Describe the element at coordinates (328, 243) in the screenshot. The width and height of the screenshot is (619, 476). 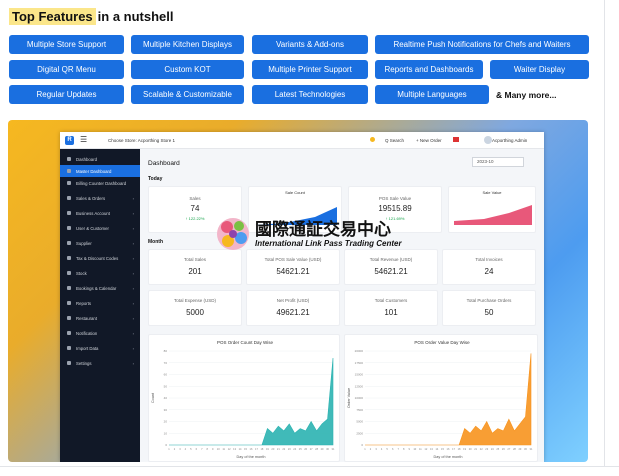
I see `watermark-english: International Link Pass Trading Center` at that location.